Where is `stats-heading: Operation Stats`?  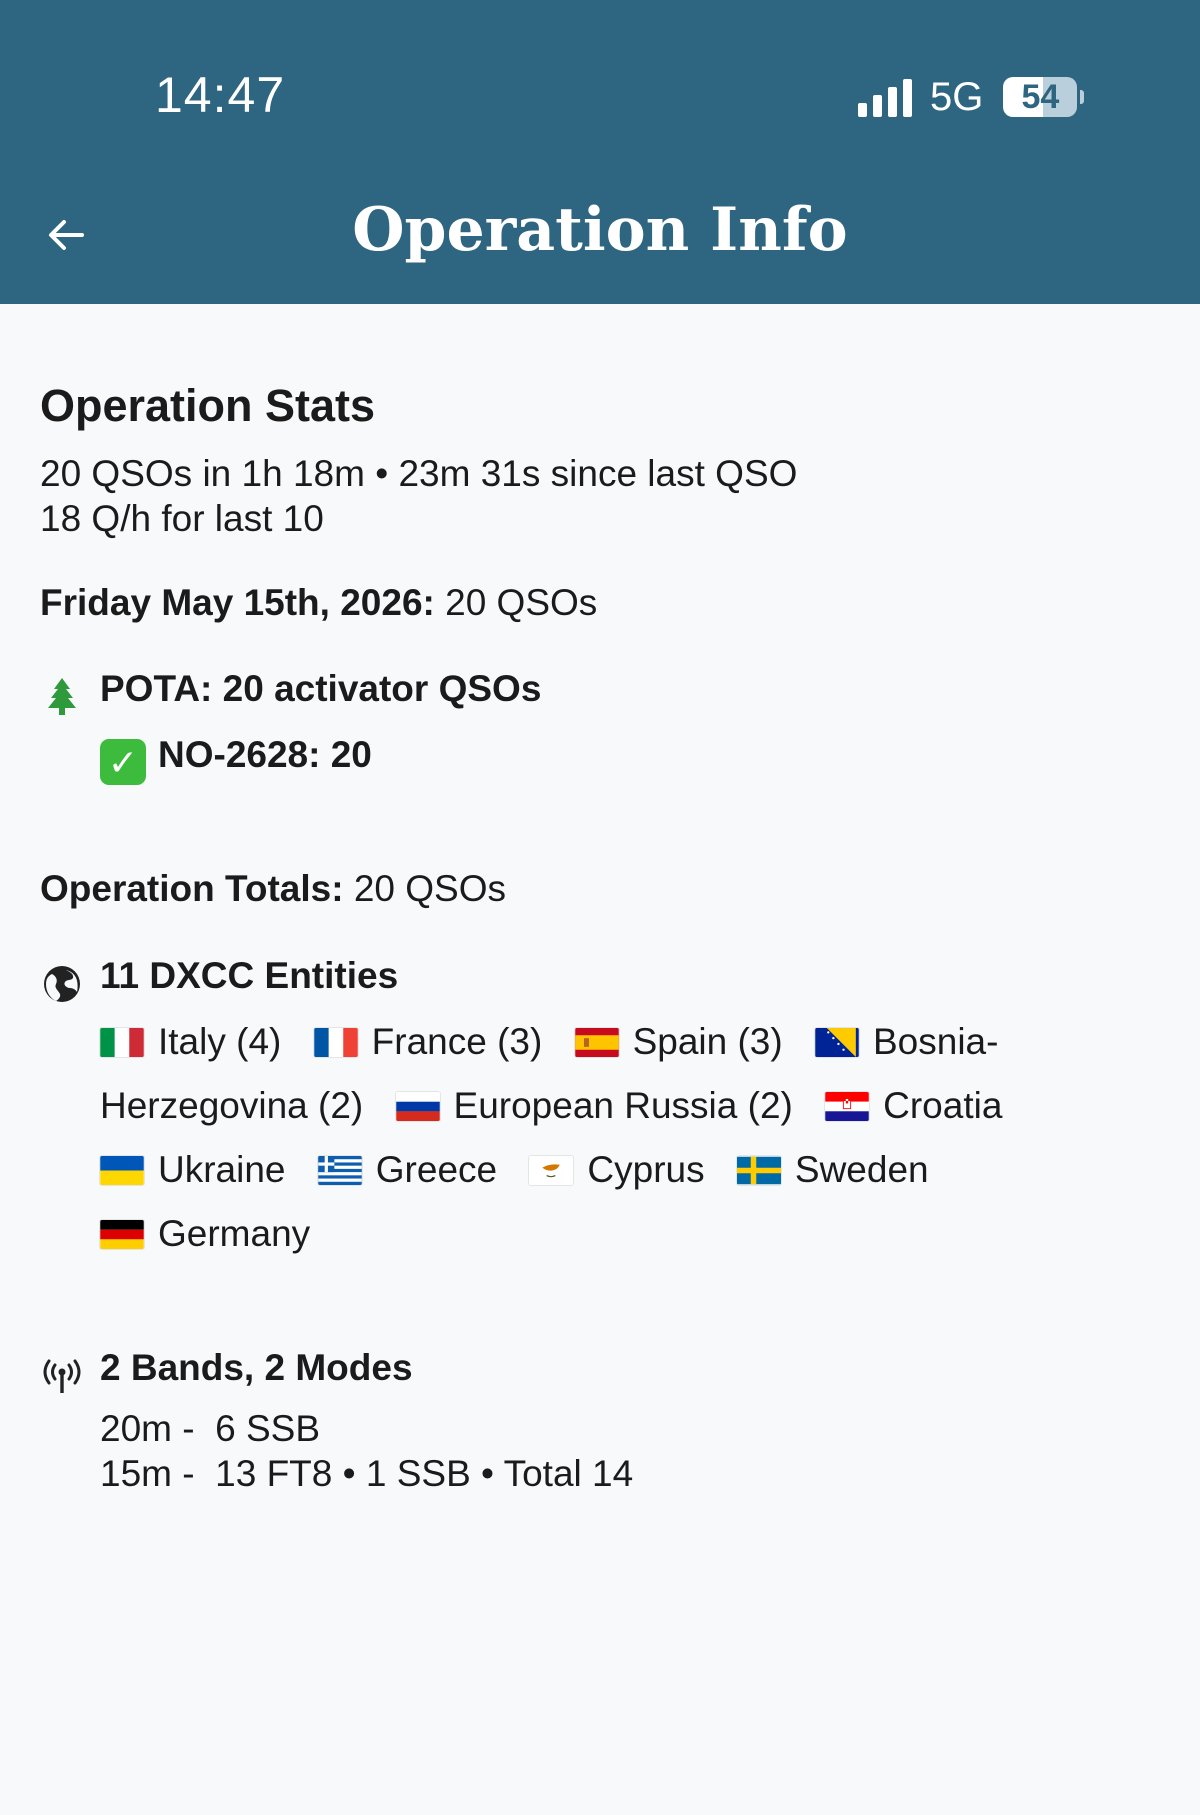 stats-heading: Operation Stats is located at coordinates (208, 405).